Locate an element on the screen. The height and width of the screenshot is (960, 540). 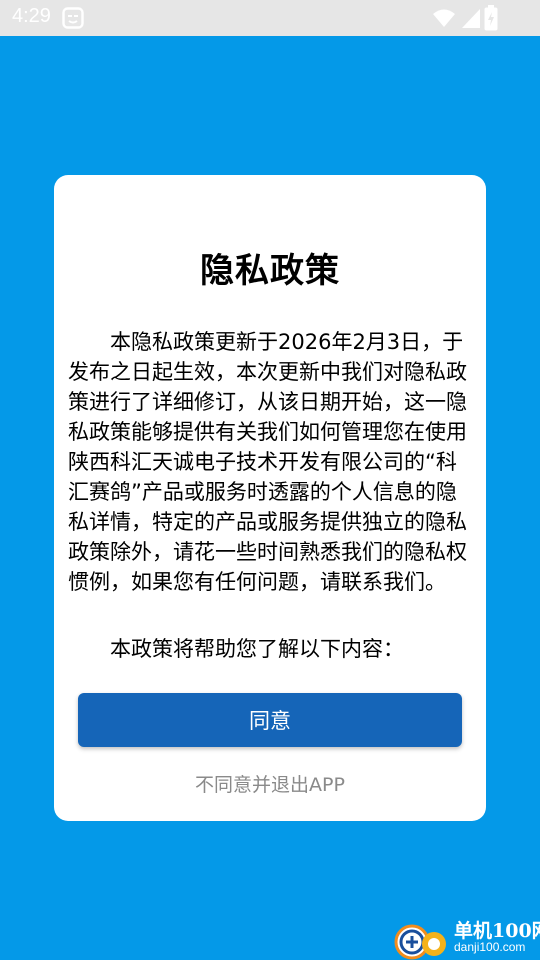
disagree-exit-button: 不同意并退出APP is located at coordinates (270, 783).